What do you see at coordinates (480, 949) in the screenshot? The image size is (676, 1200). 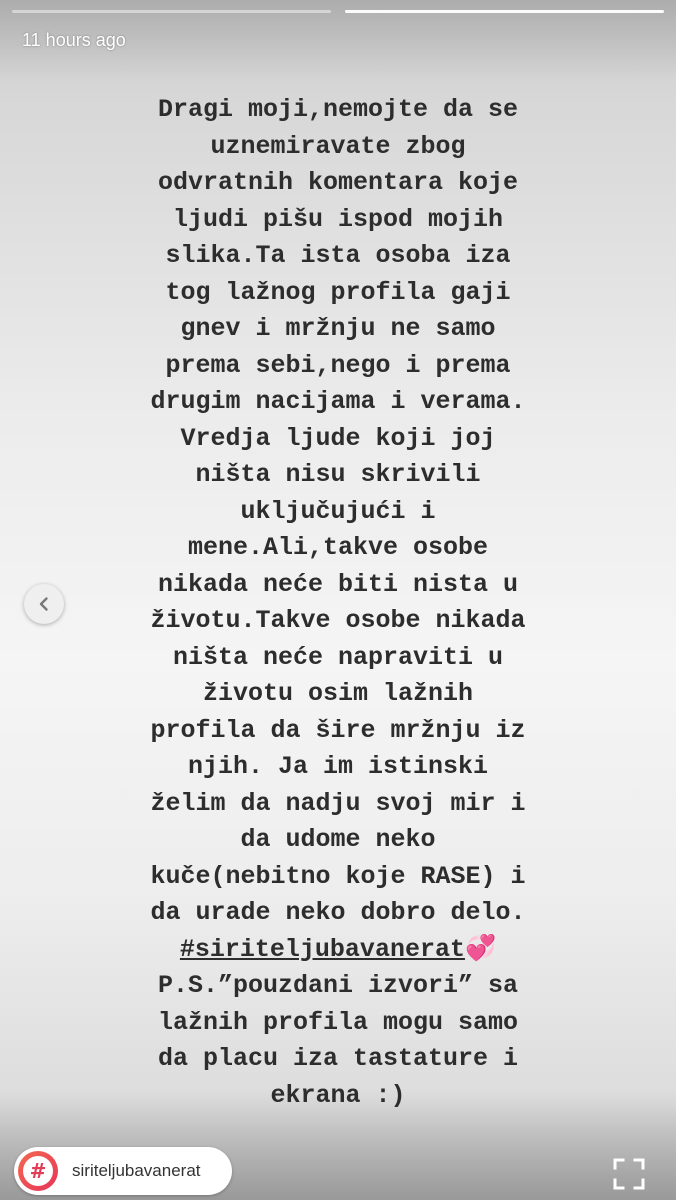 I see `hearts-emoji: 💞` at bounding box center [480, 949].